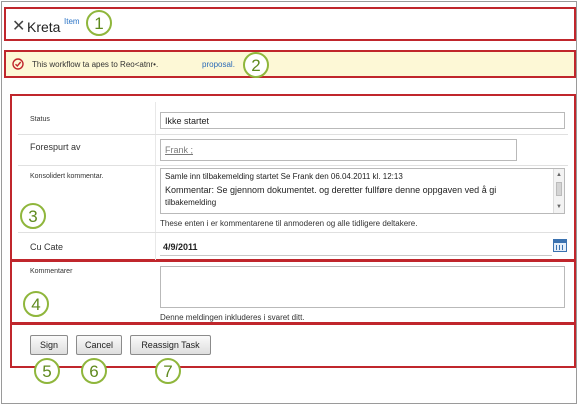 This screenshot has height=406, width=579. What do you see at coordinates (356, 246) in the screenshot?
I see `due-date-field` at bounding box center [356, 246].